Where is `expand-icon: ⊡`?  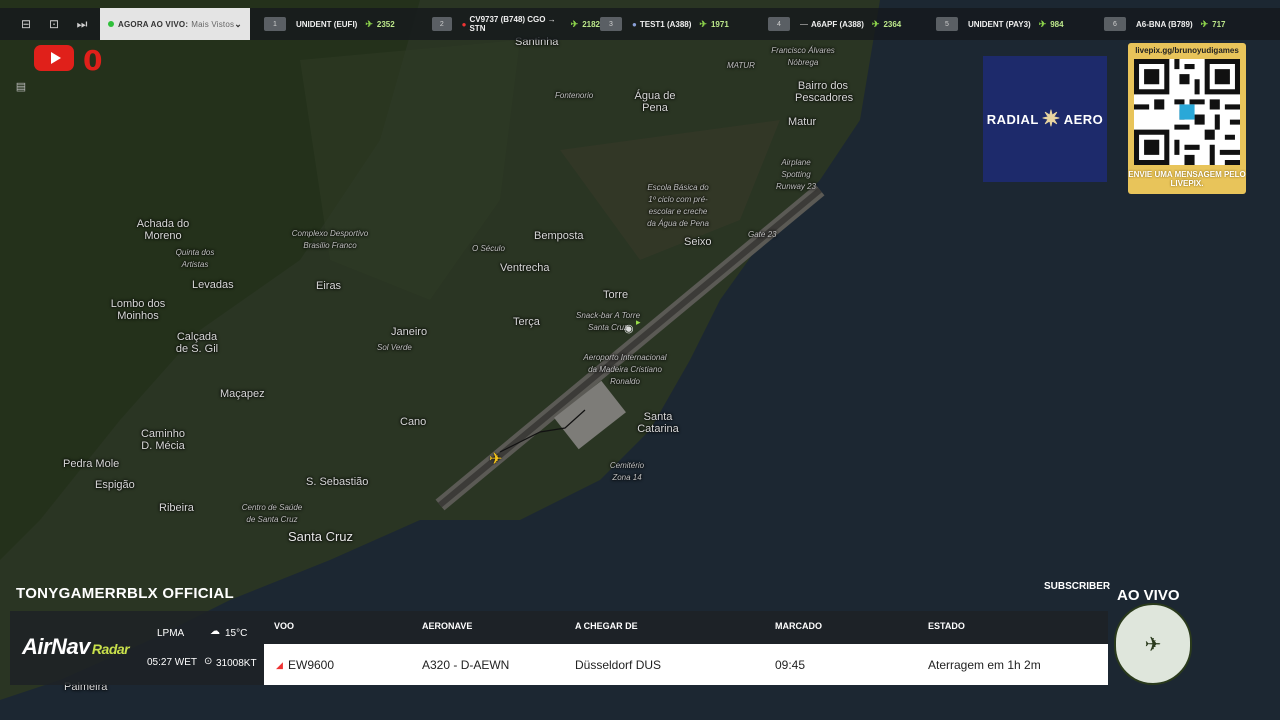 expand-icon: ⊡ is located at coordinates (54, 24).